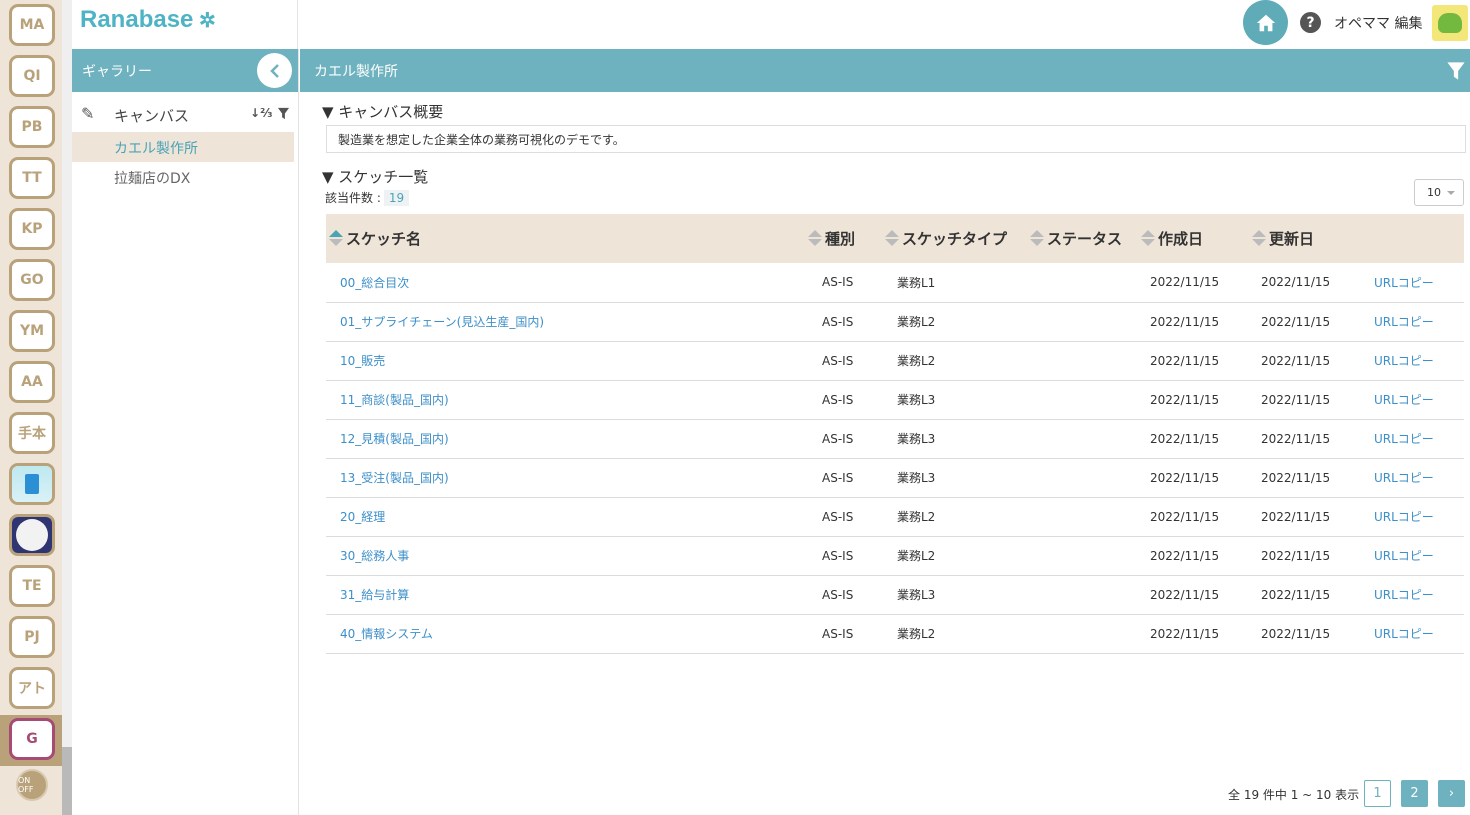  I want to click on sort-icon, so click(336, 239).